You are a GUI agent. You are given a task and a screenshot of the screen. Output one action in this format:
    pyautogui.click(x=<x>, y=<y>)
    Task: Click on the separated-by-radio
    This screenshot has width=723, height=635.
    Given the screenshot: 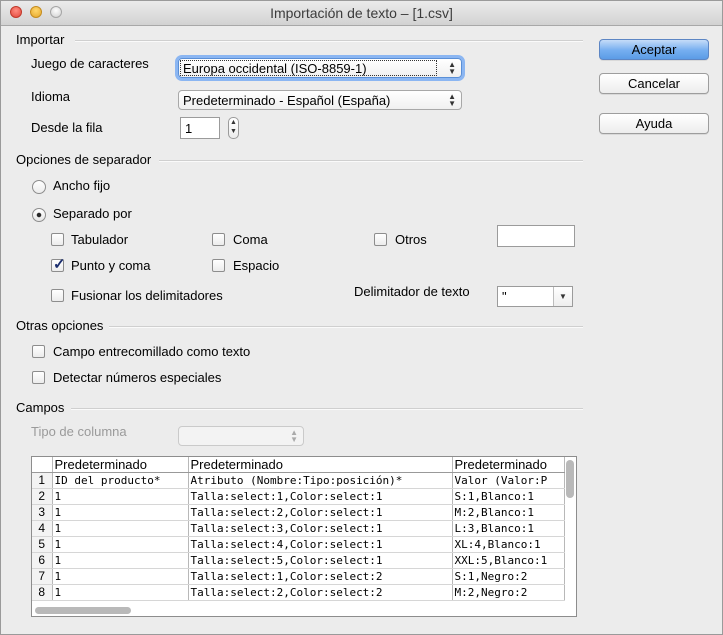 What is the action you would take?
    pyautogui.click(x=39, y=215)
    